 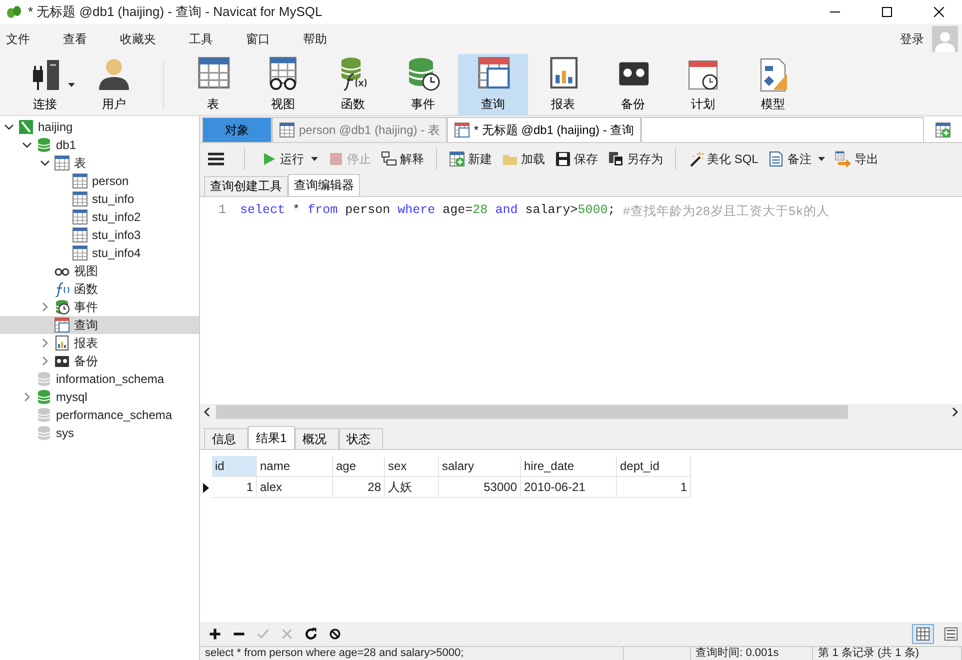 What do you see at coordinates (359, 466) in the screenshot?
I see `column-header: age` at bounding box center [359, 466].